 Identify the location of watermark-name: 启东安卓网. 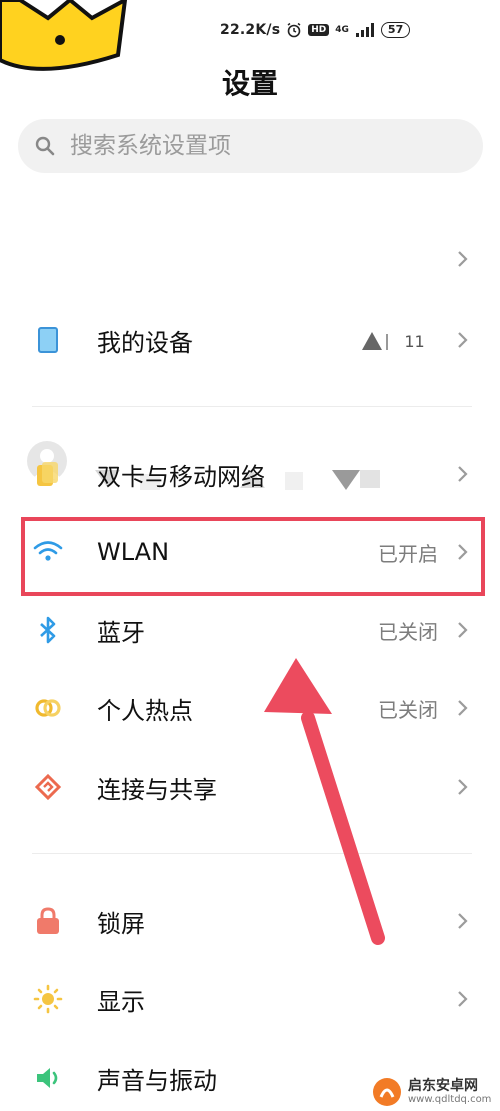
(443, 1086).